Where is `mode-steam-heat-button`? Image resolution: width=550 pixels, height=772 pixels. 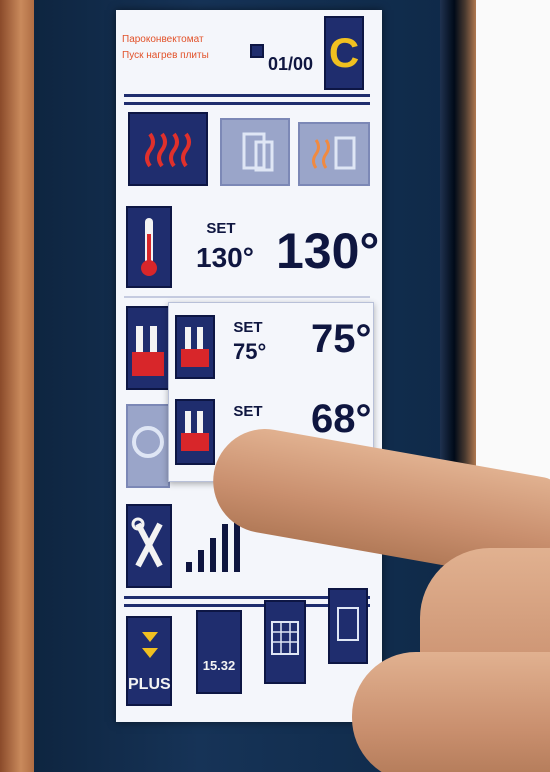
mode-steam-heat-button is located at coordinates (168, 149).